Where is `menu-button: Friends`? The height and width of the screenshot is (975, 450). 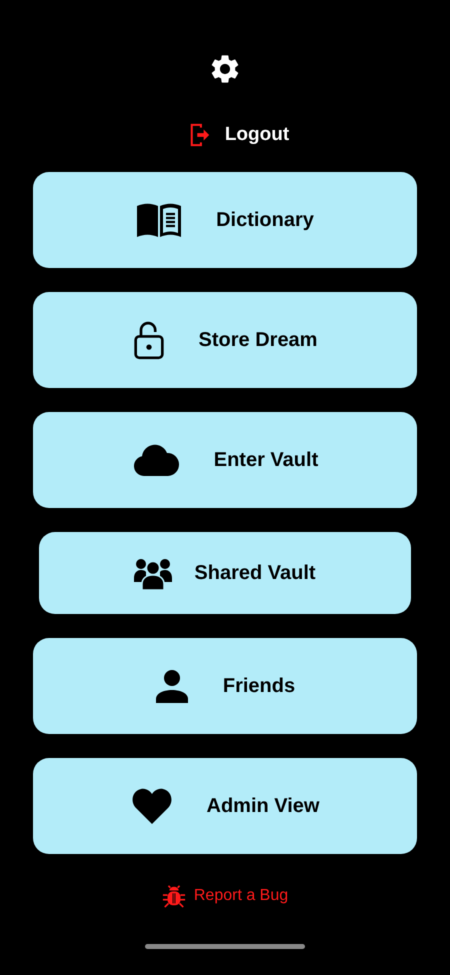
menu-button: Friends is located at coordinates (225, 686).